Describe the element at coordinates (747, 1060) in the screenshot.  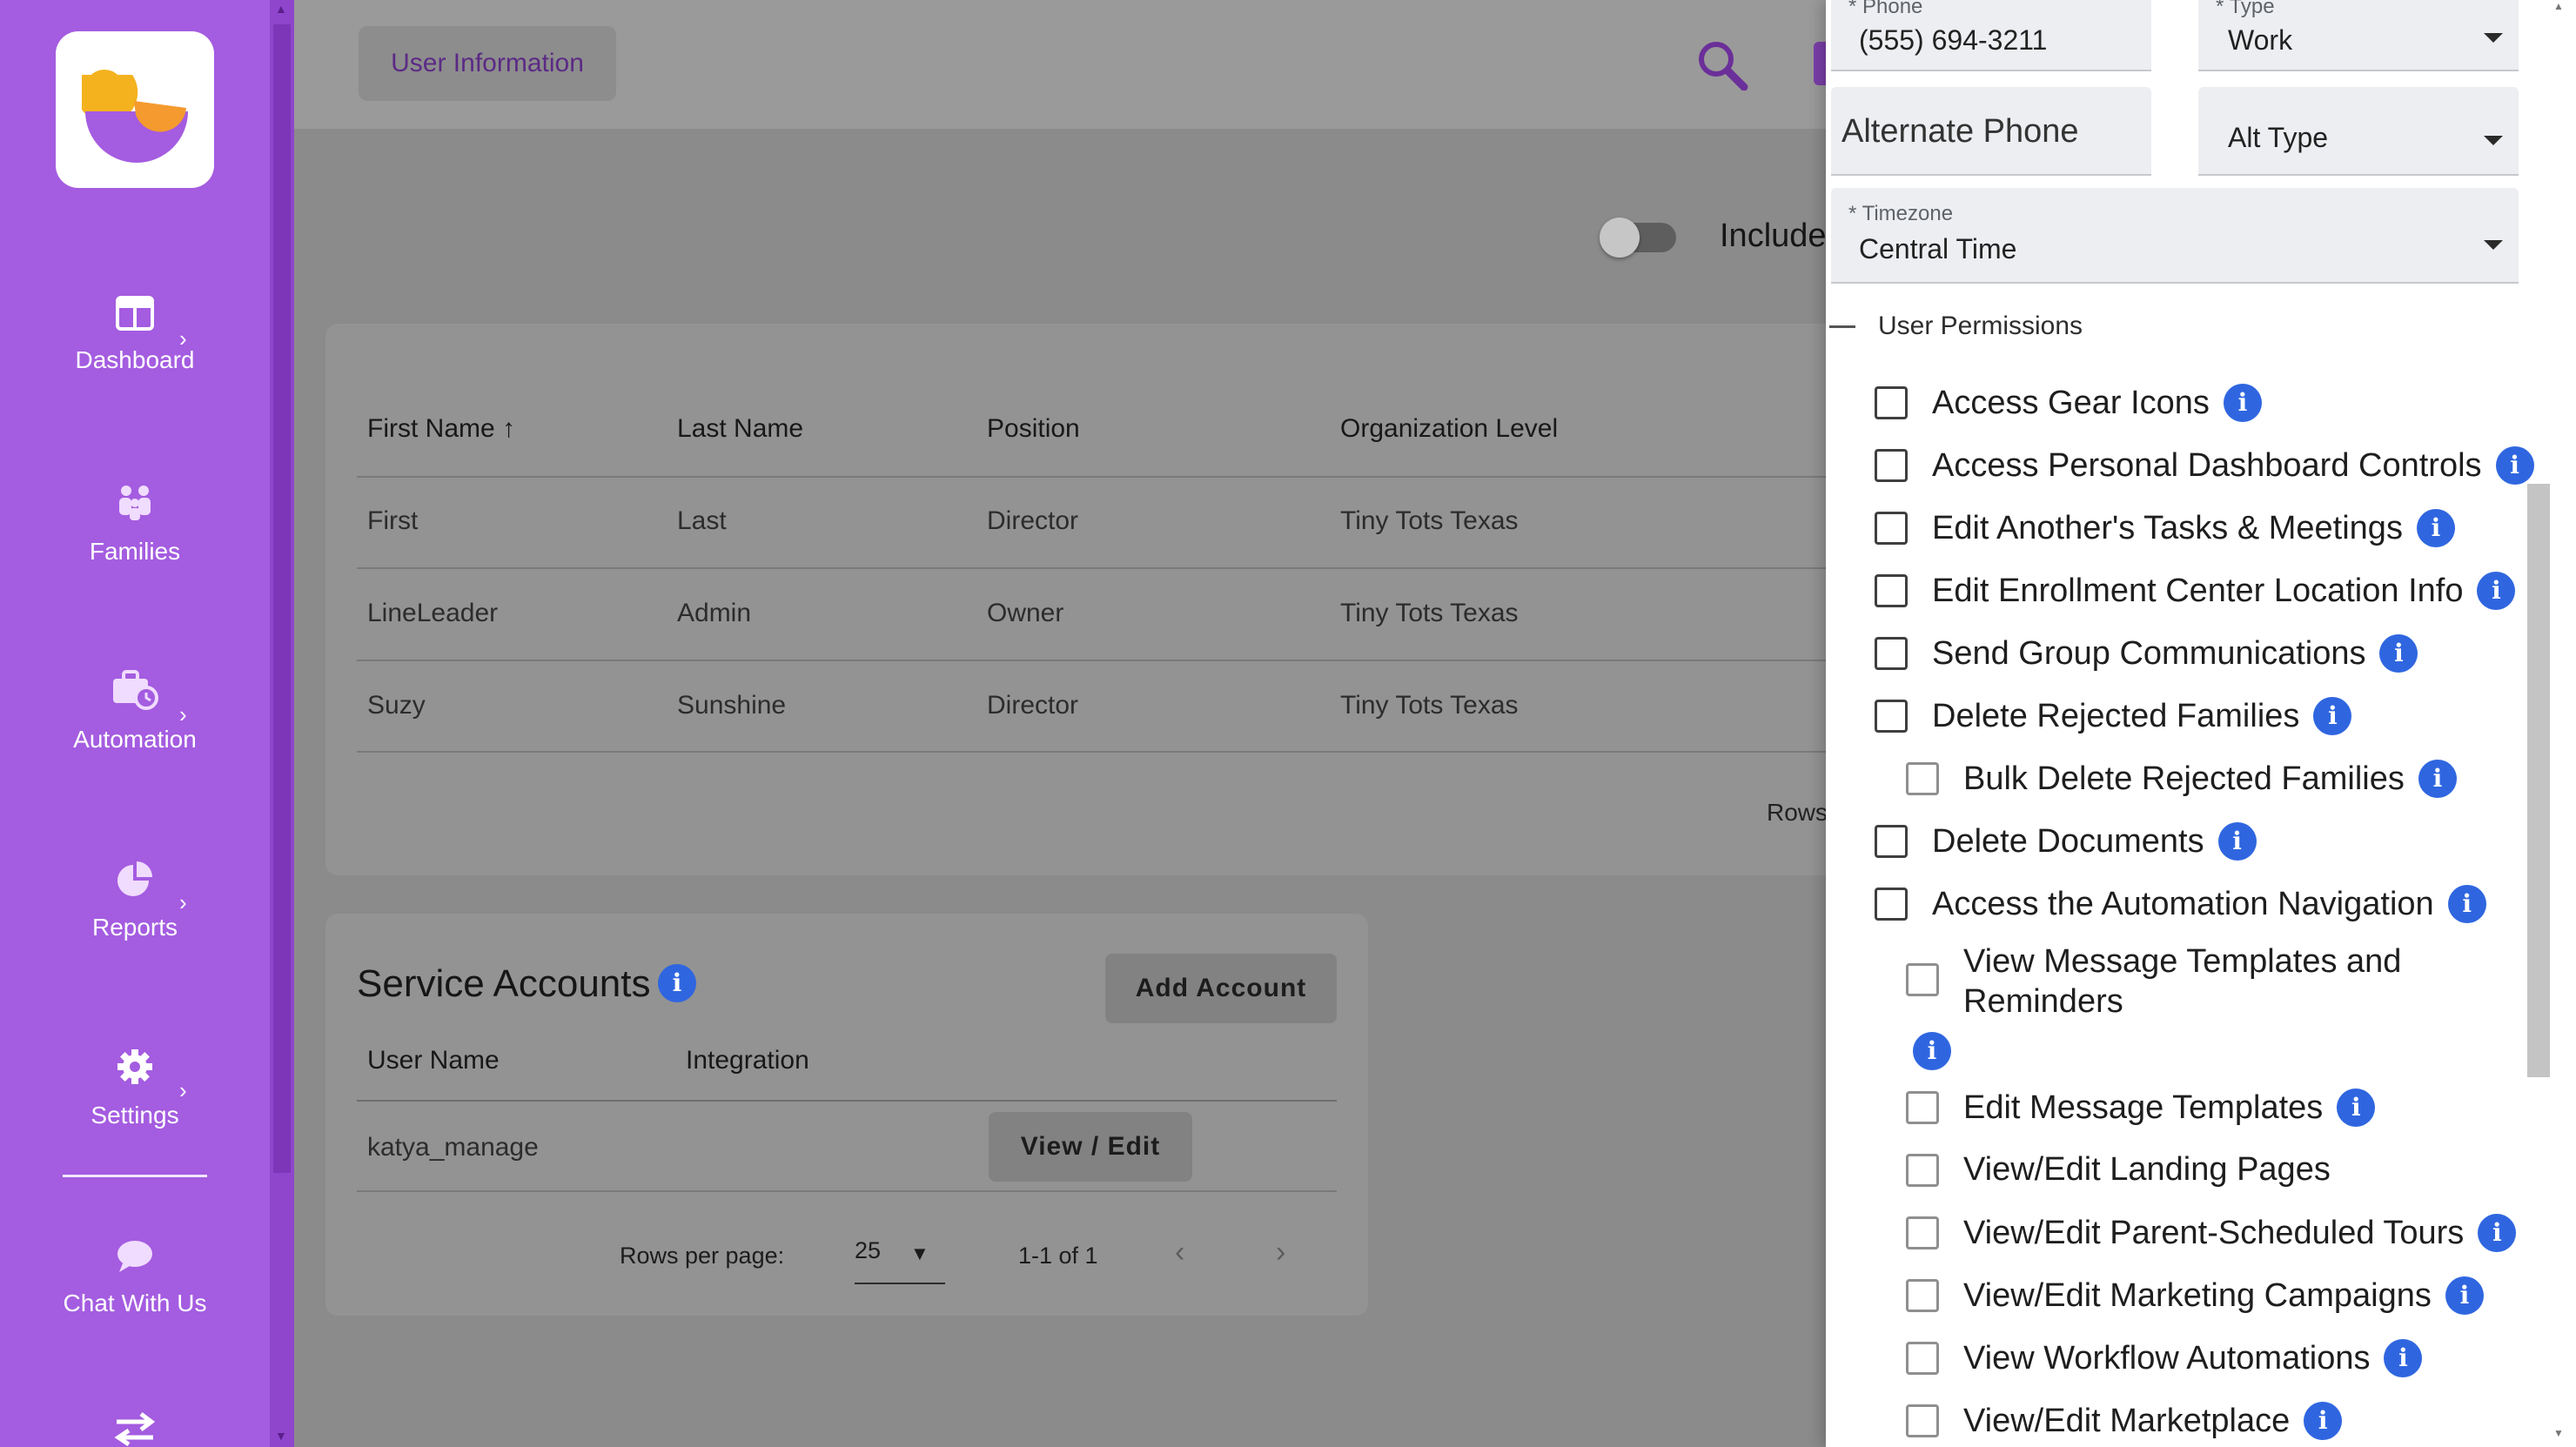
I see `column-header-integration: Integration` at that location.